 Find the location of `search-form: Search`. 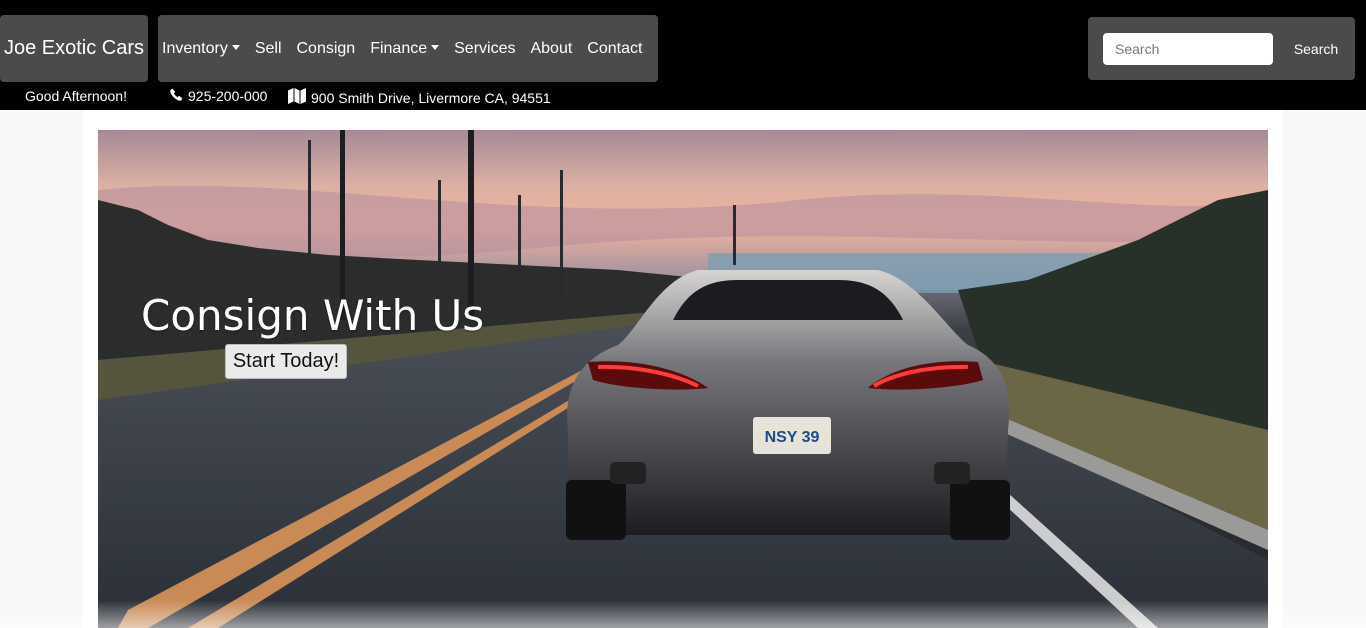

search-form: Search is located at coordinates (1221, 48).